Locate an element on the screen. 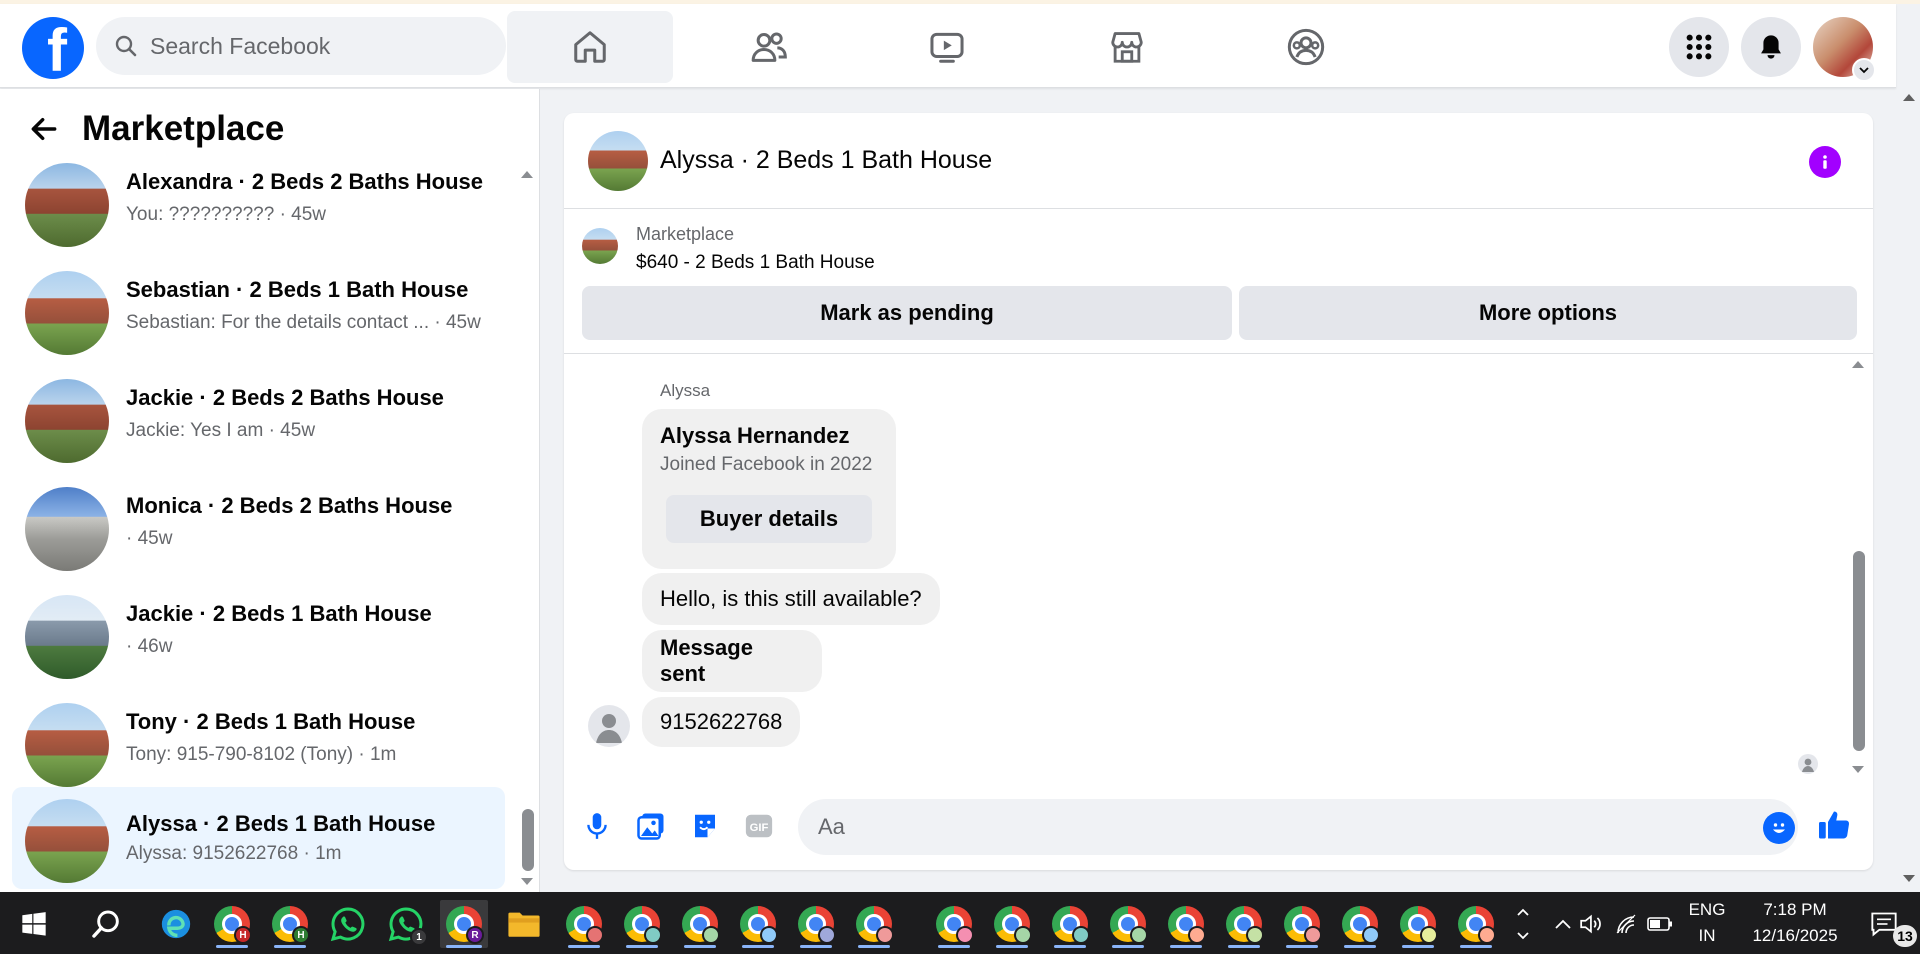 This screenshot has width=1920, height=954. sidebar-header: Marketplace is located at coordinates (156, 129).